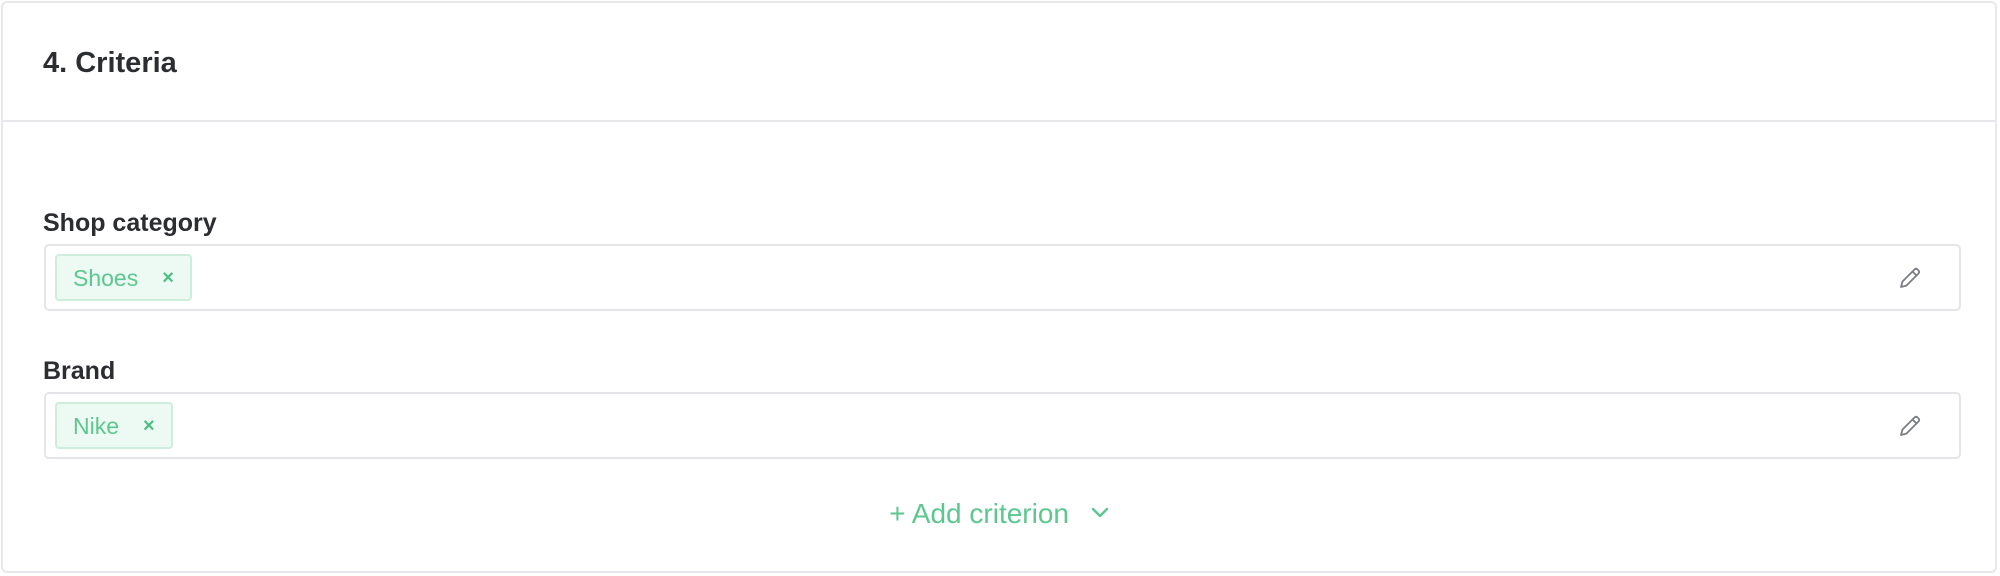  What do you see at coordinates (110, 63) in the screenshot?
I see `section-title: 4. Criteria` at bounding box center [110, 63].